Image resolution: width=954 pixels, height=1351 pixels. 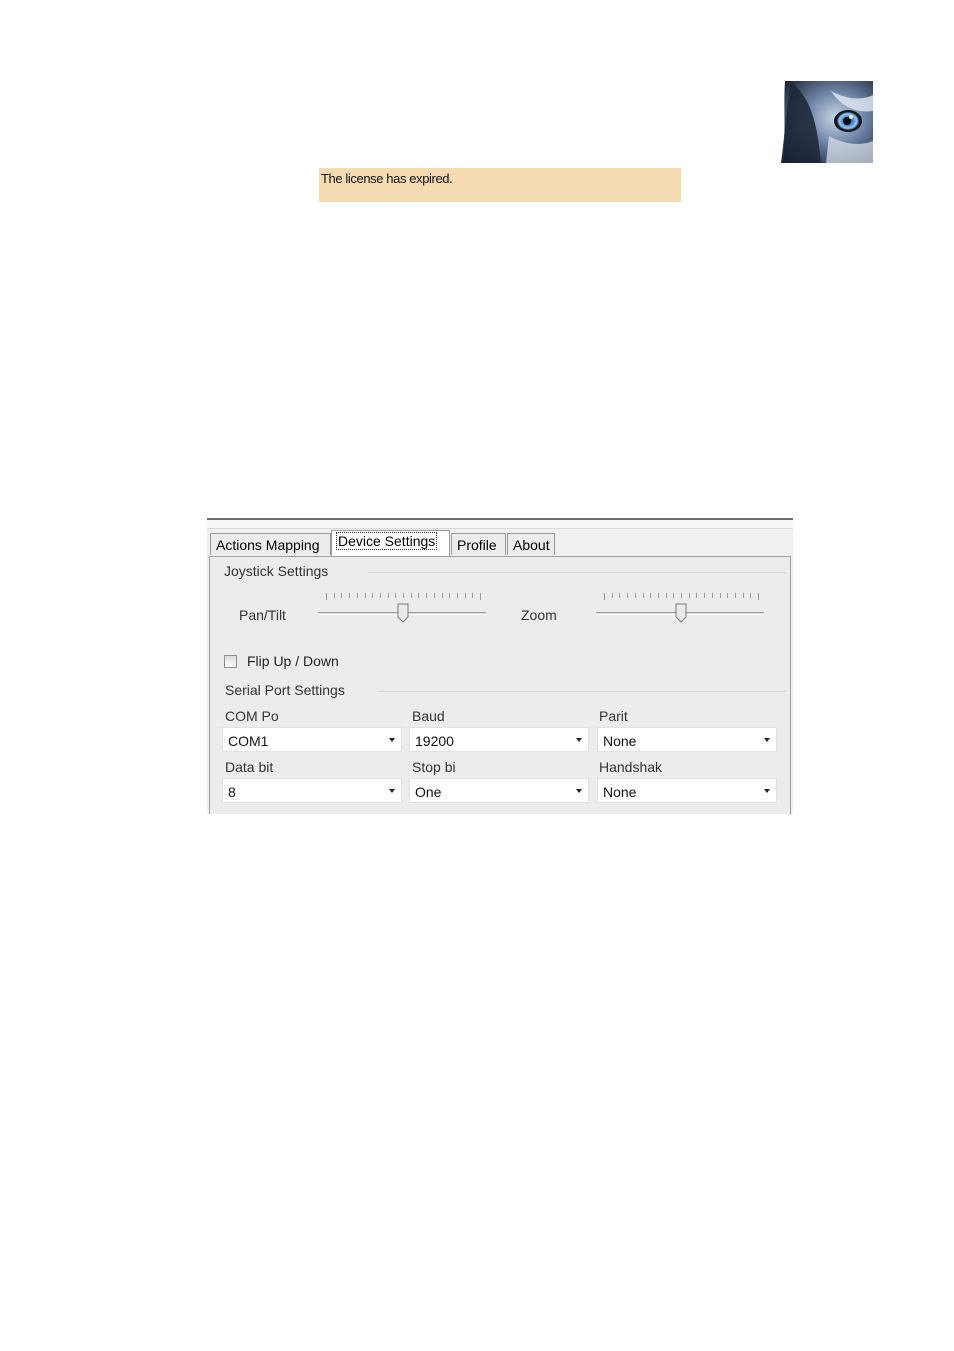 What do you see at coordinates (428, 716) in the screenshot?
I see `baud-label: Baud` at bounding box center [428, 716].